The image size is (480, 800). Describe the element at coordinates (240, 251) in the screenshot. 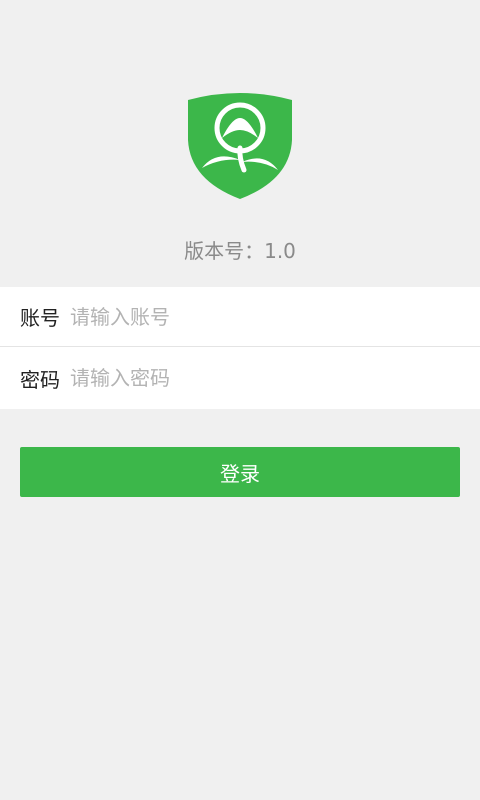

I see `version-label: 版本号：1.0` at that location.